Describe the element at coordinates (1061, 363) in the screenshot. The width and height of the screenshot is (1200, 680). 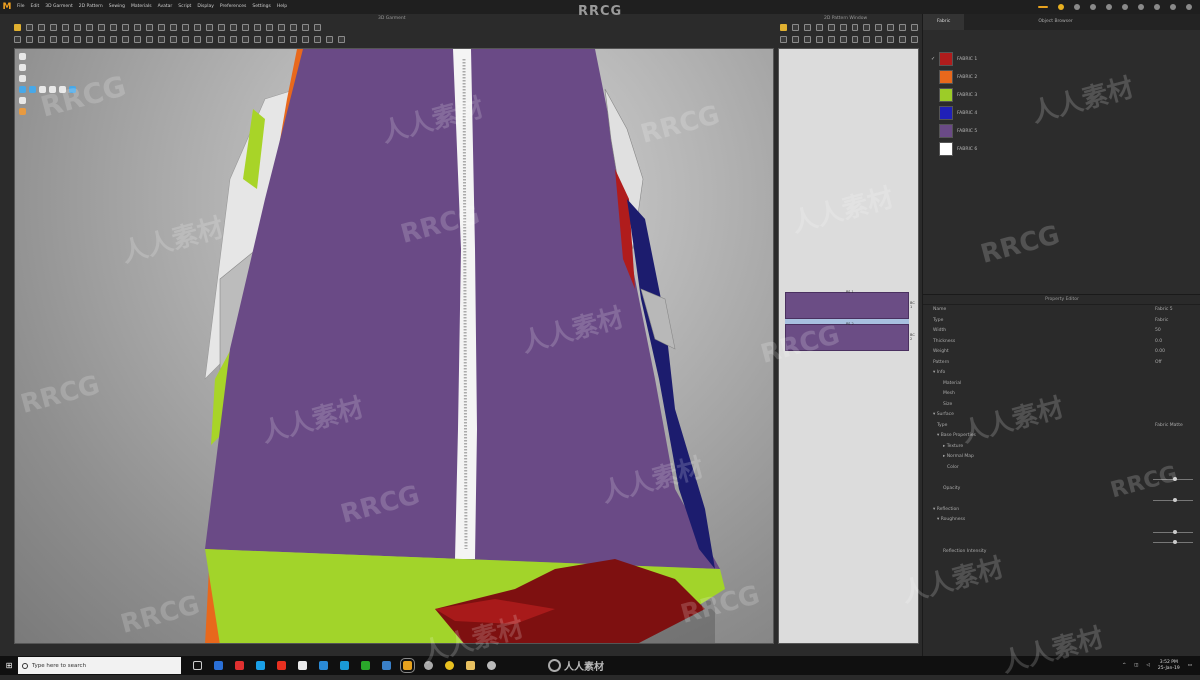
I see `property-row: Pattern Off` at that location.